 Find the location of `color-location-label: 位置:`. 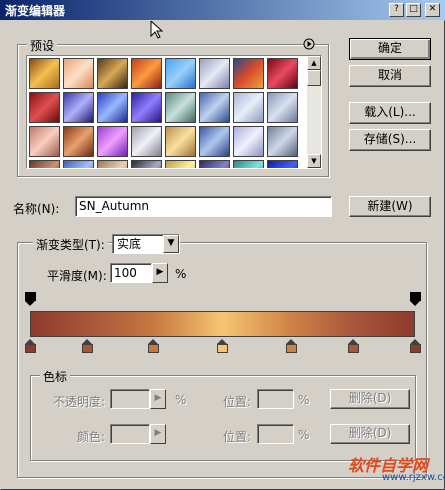

color-location-label: 位置: is located at coordinates (237, 437).